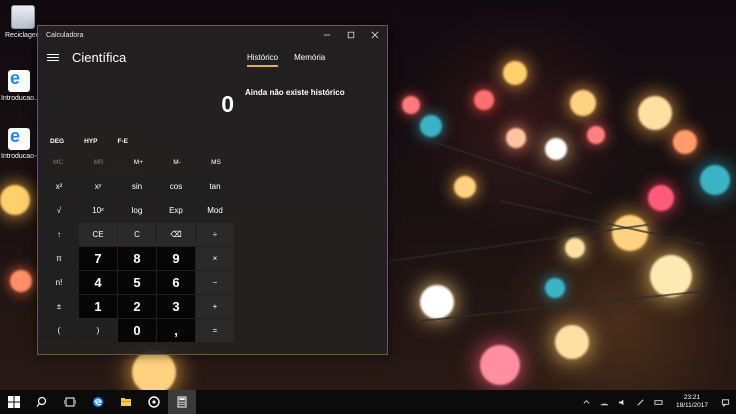  What do you see at coordinates (586, 402) in the screenshot?
I see `chevron-up-icon` at bounding box center [586, 402].